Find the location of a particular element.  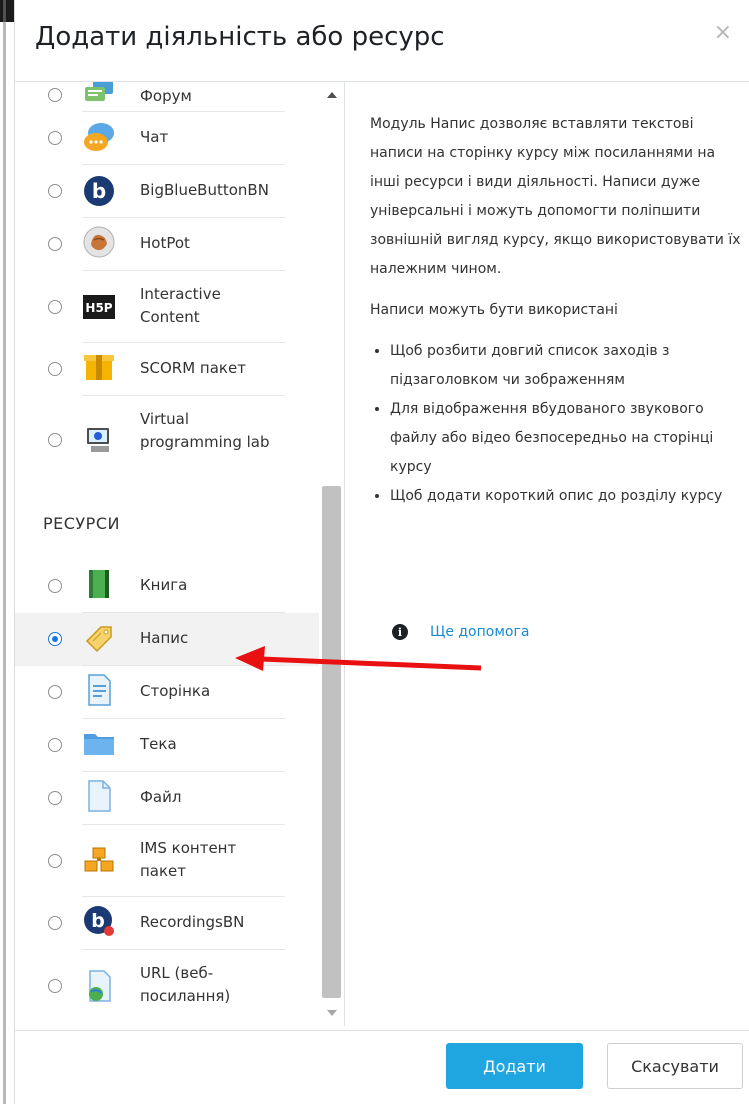

book-icon is located at coordinates (99, 584).